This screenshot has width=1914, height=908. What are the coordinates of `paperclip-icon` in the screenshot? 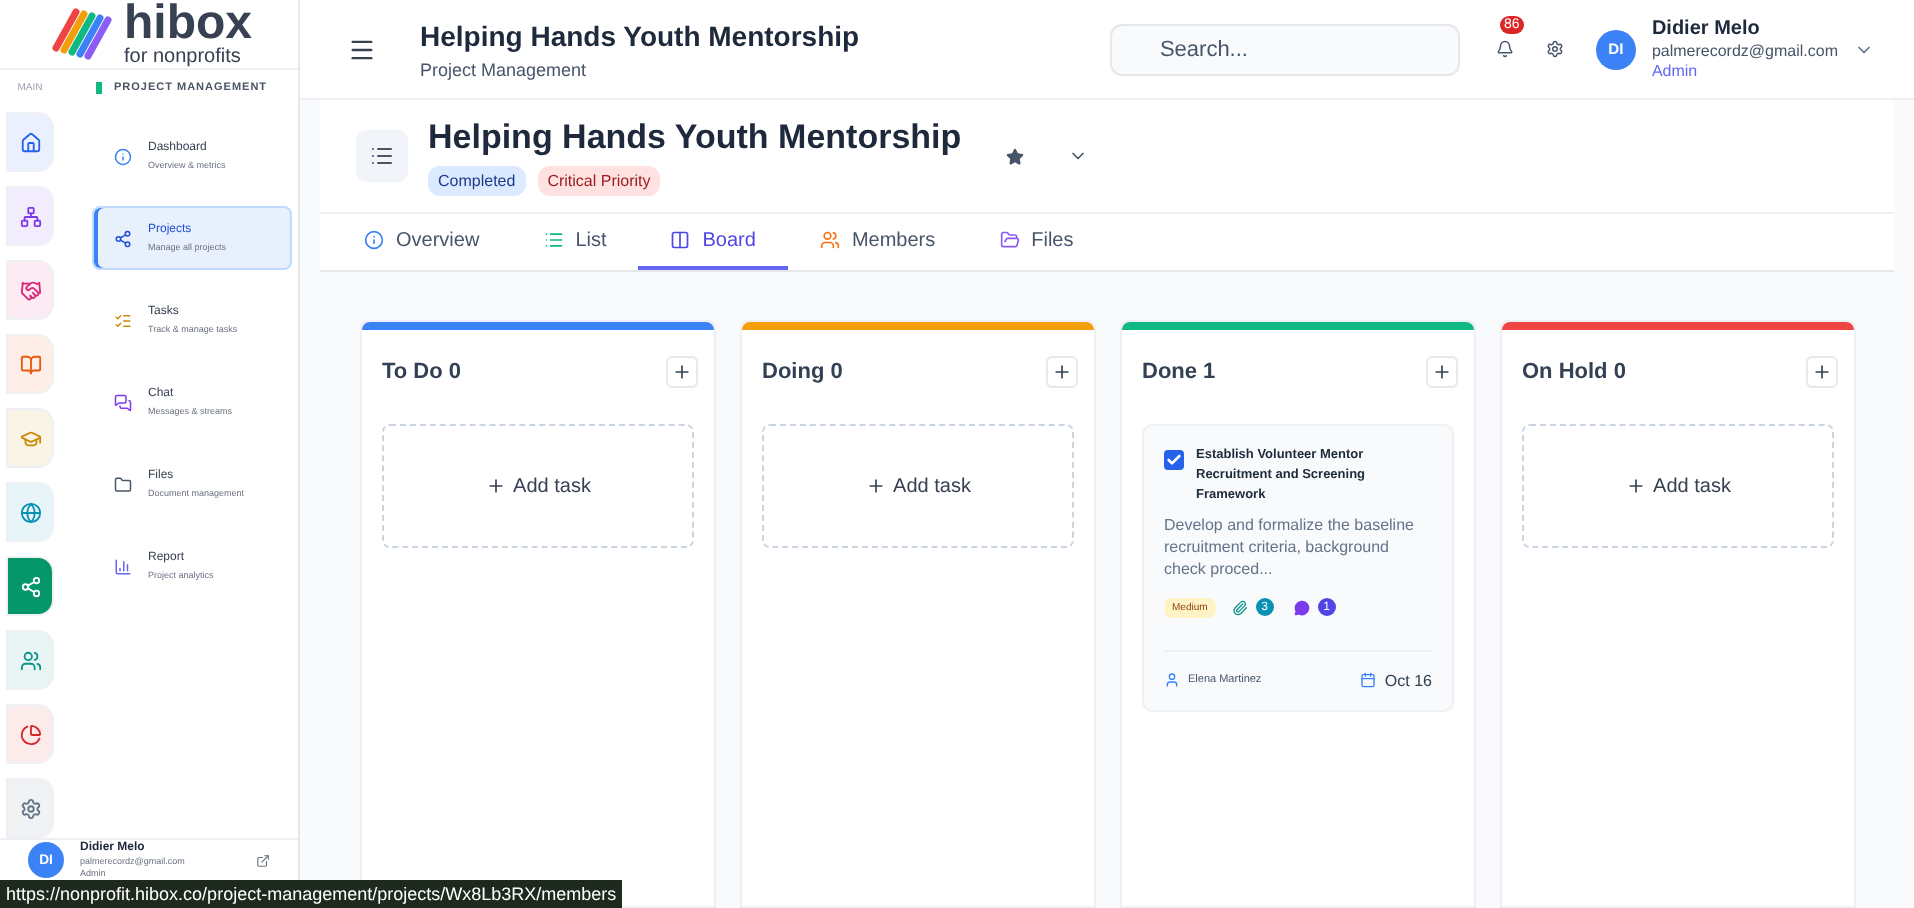 It's located at (1239, 607).